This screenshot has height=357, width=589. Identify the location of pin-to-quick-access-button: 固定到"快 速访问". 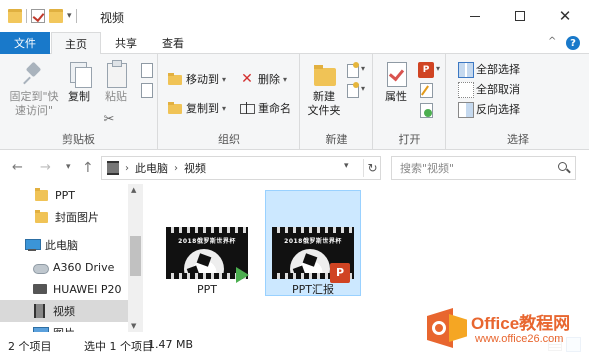
(34, 89).